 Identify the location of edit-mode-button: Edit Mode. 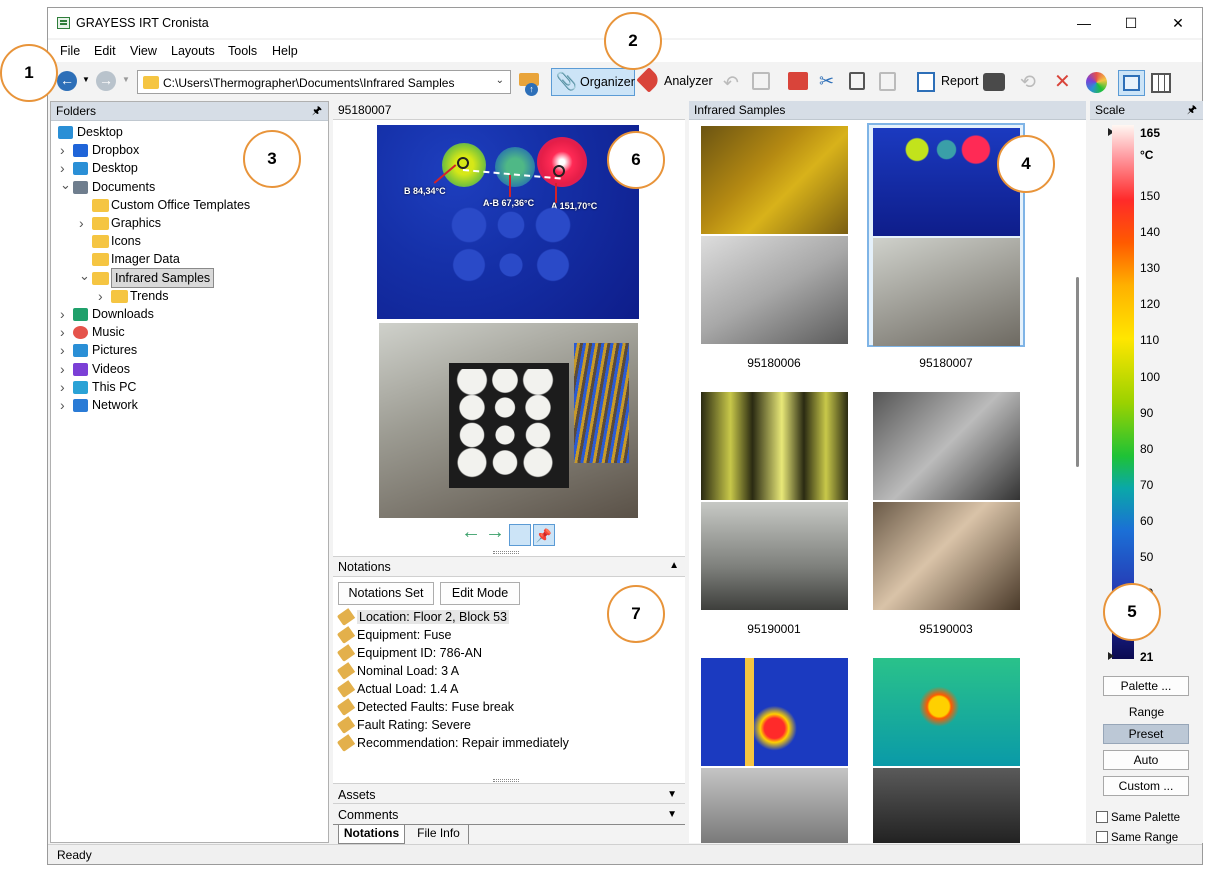
(480, 593).